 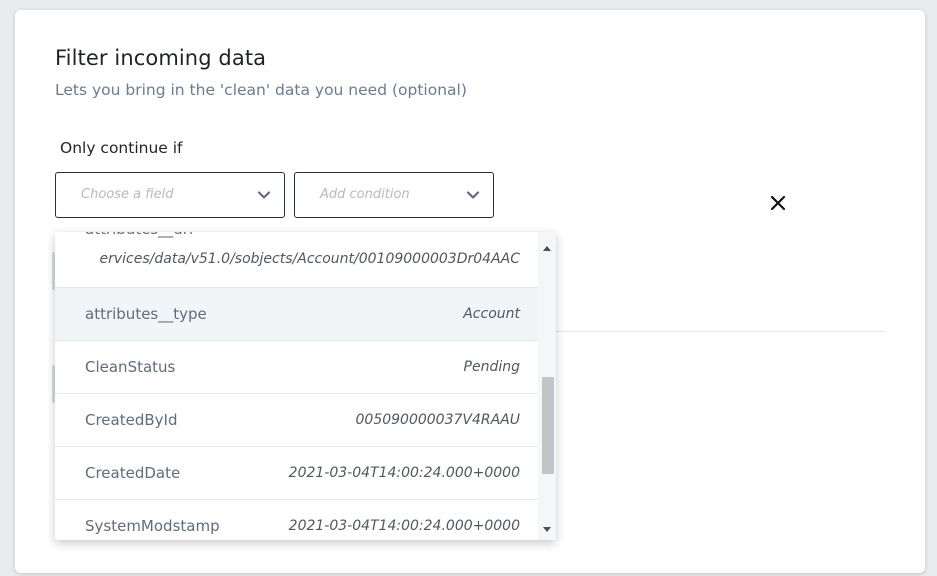 I want to click on dropdown-scrollbar, so click(x=547, y=386).